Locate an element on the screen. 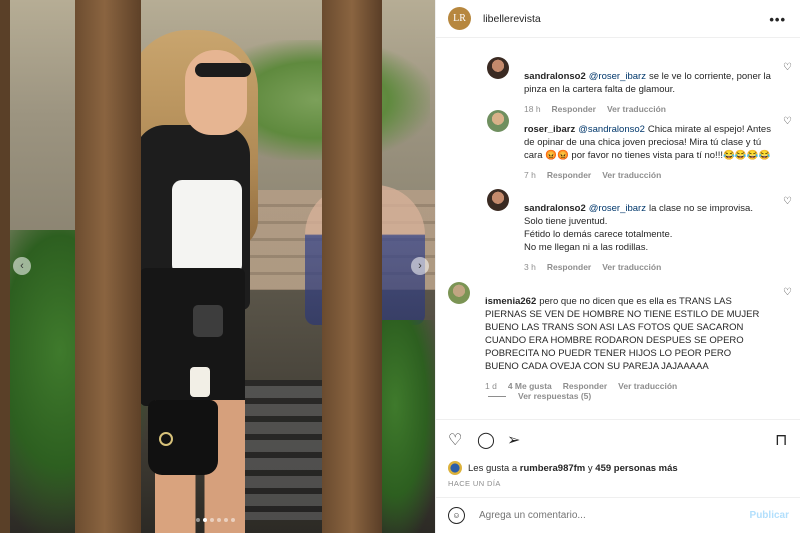 The image size is (800, 533). photo-wood-post-left is located at coordinates (108, 266).